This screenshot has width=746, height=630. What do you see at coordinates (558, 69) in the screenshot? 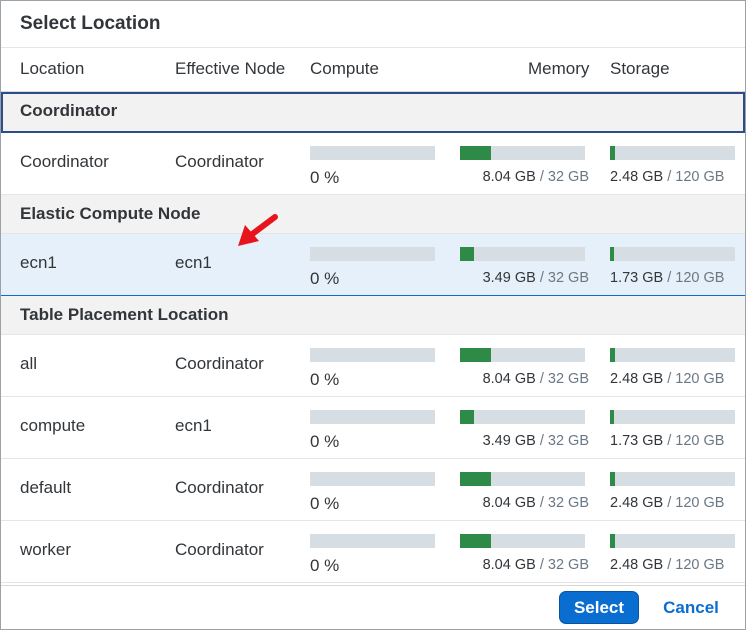
I see `column-header-memory: Memory` at bounding box center [558, 69].